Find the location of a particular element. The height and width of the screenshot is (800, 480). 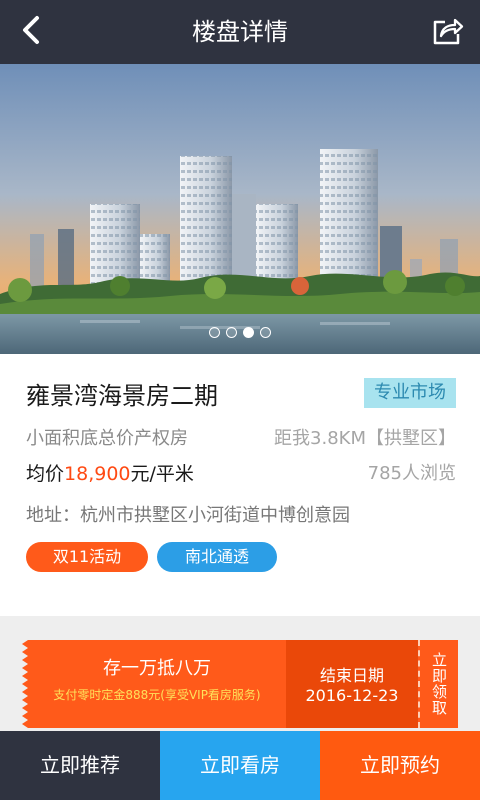

share-button is located at coordinates (448, 32).